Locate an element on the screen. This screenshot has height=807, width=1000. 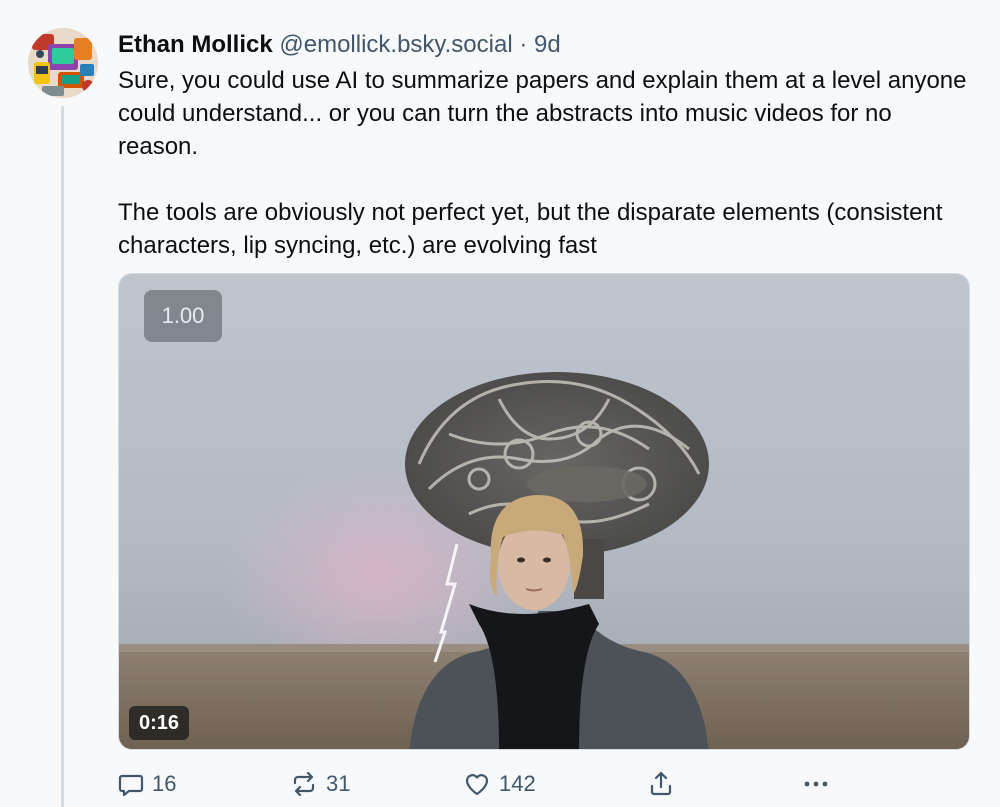
avatar-illustration-icon is located at coordinates (63, 63).